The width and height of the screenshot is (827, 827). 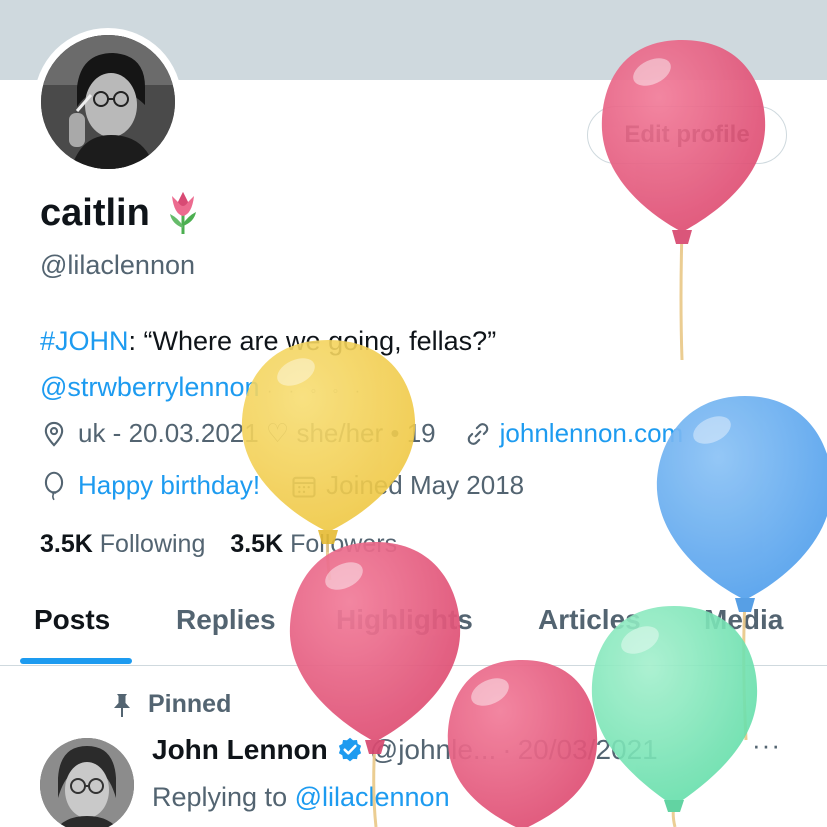 What do you see at coordinates (592, 433) in the screenshot?
I see `profile-website-link: johnlennon.com` at bounding box center [592, 433].